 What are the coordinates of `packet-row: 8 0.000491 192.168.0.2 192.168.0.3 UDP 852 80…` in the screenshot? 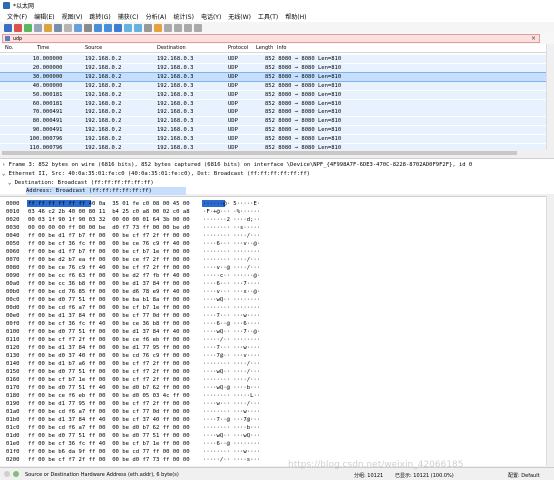 It's located at (273, 121).